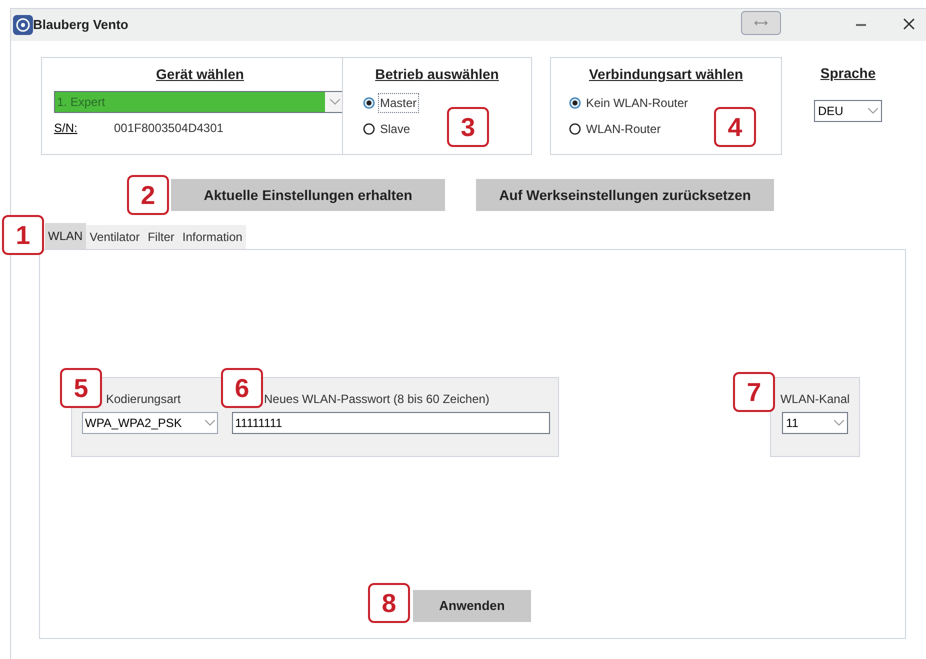  I want to click on callout-number: 5, so click(81, 388).